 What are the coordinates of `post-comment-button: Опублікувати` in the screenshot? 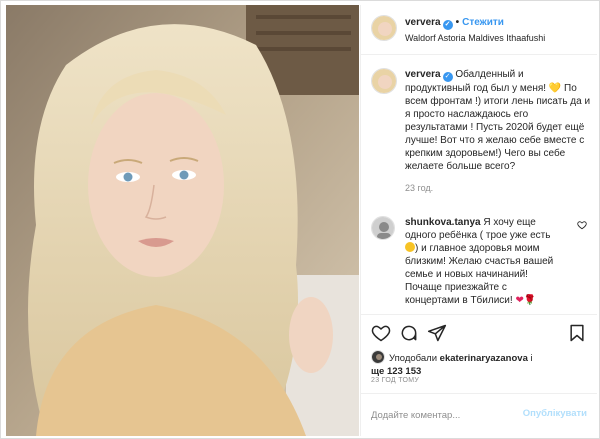 It's located at (555, 413).